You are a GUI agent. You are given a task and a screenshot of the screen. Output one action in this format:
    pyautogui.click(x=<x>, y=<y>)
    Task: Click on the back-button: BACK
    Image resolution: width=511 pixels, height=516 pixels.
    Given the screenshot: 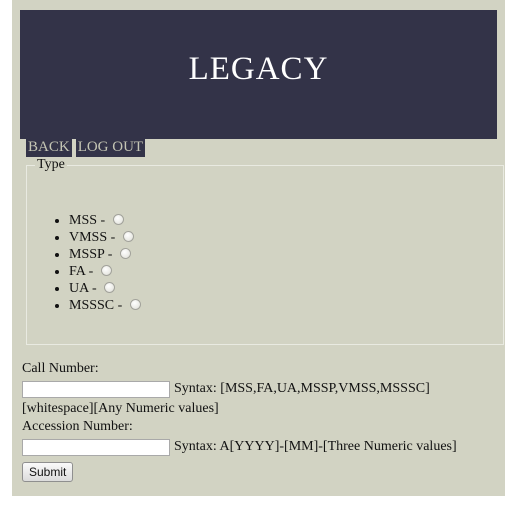 What is the action you would take?
    pyautogui.click(x=49, y=147)
    